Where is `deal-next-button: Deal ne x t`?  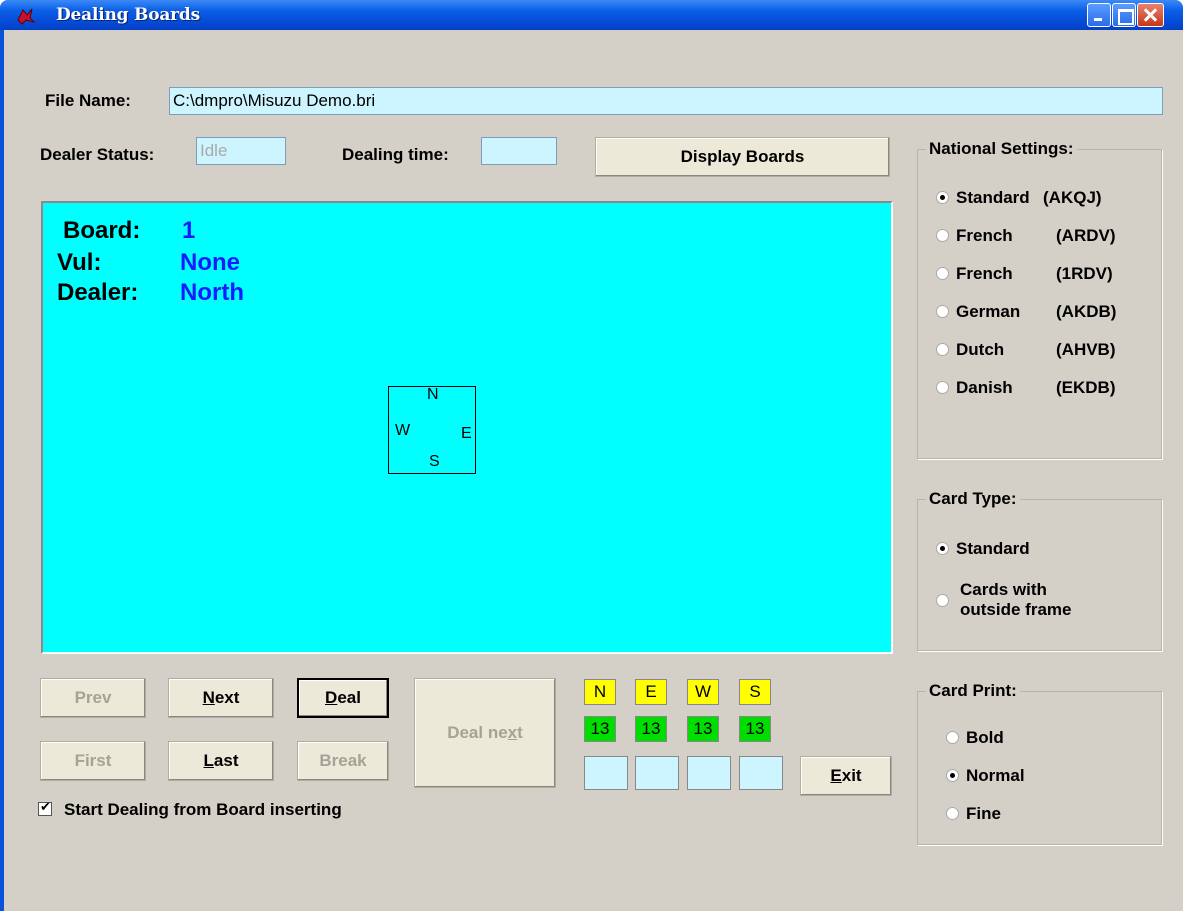 deal-next-button: Deal ne x t is located at coordinates (485, 733).